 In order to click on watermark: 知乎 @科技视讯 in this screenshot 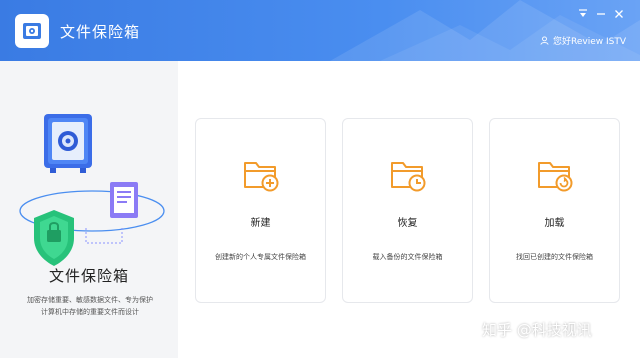, I will do `click(537, 330)`.